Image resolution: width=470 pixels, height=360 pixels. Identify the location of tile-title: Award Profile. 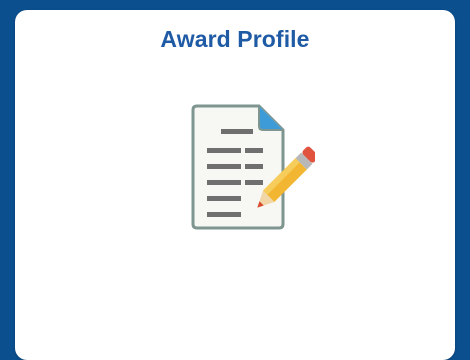
(235, 39).